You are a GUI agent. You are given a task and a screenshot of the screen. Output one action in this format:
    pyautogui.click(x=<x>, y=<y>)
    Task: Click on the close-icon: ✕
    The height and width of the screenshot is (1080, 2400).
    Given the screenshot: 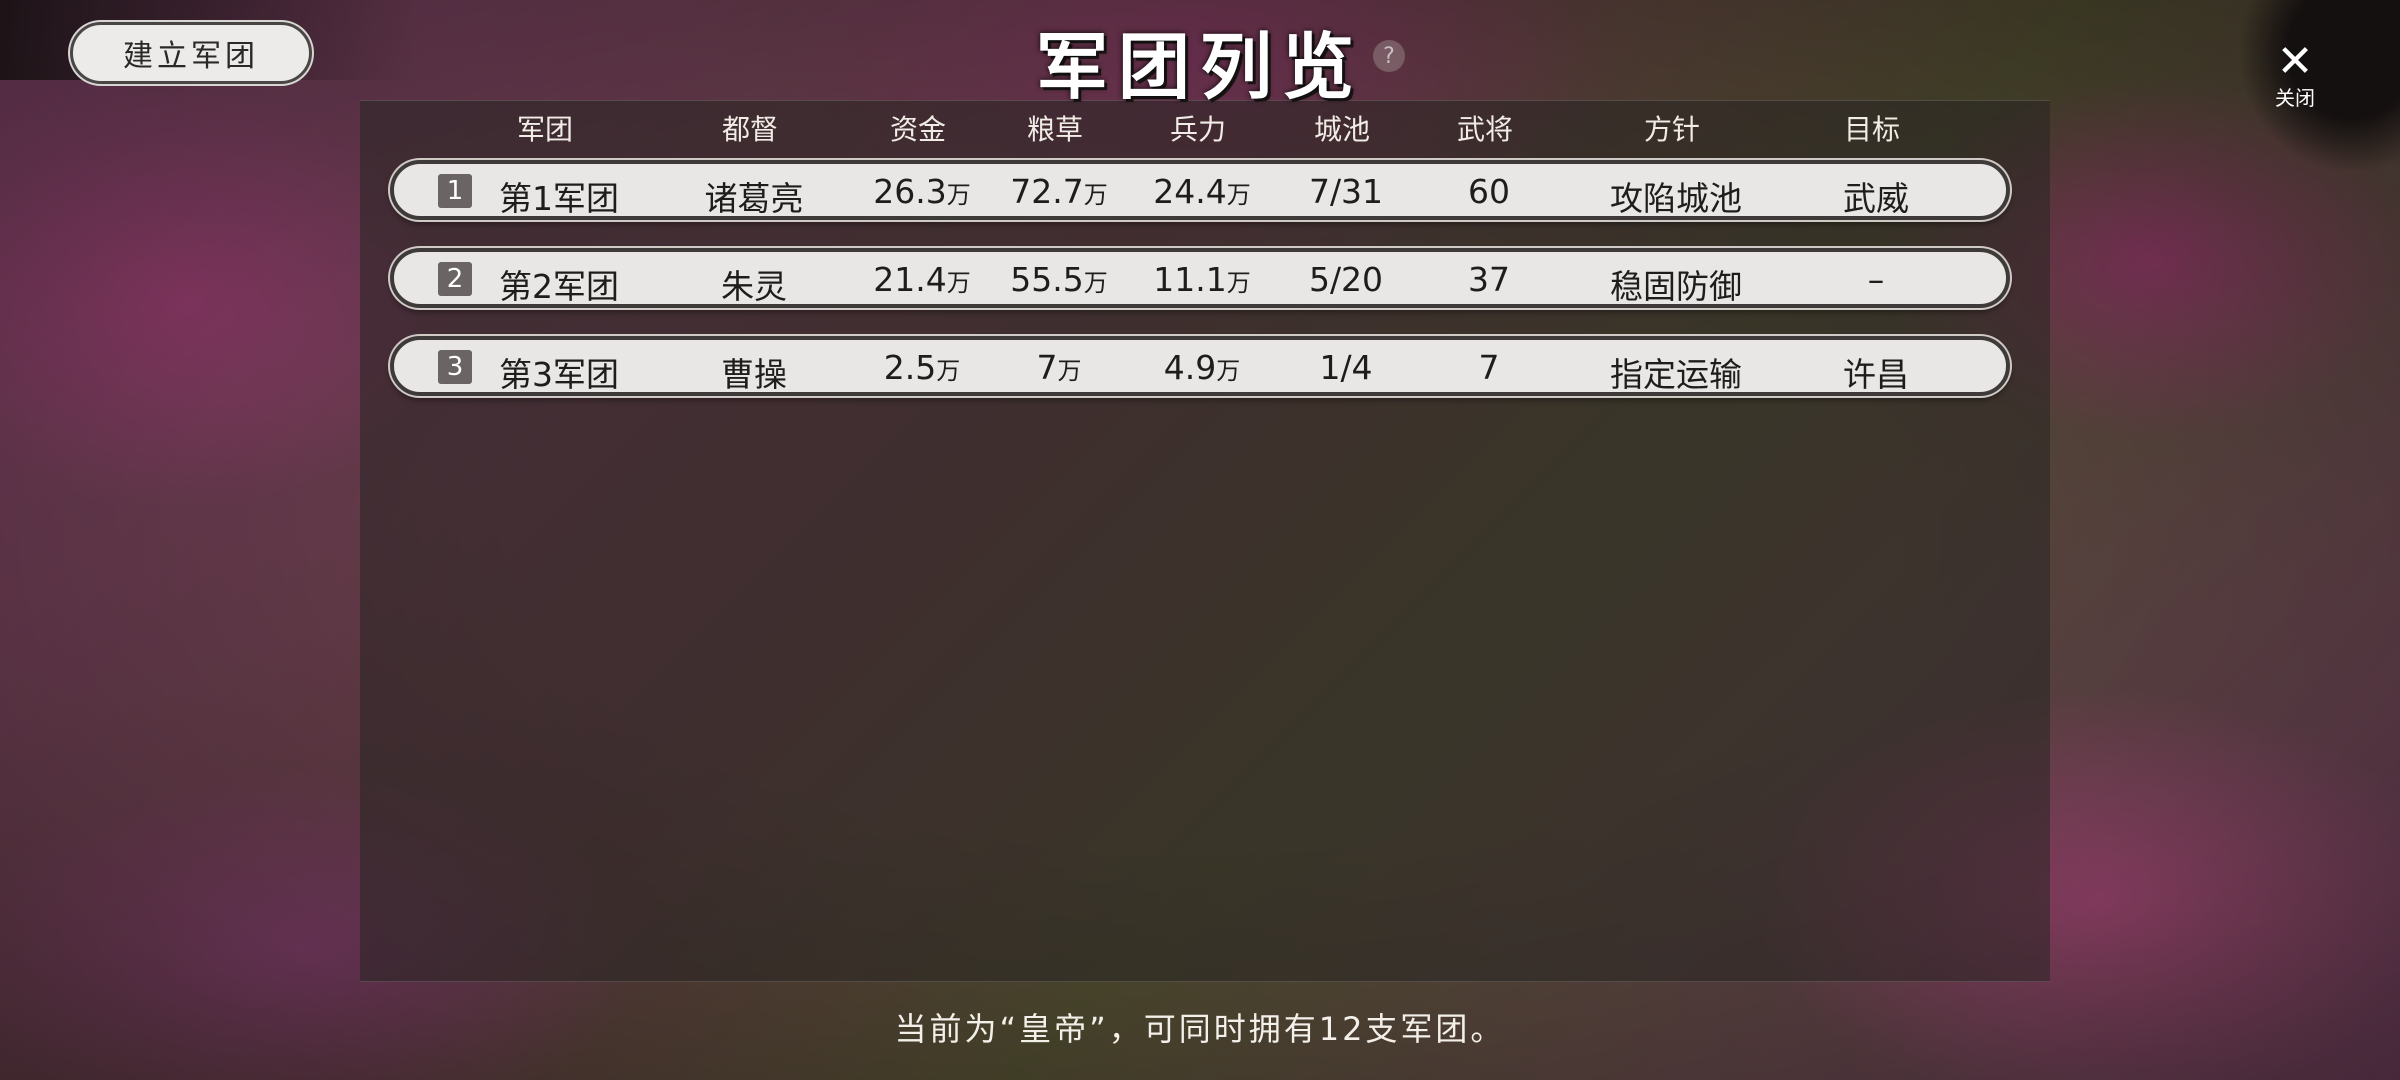 What is the action you would take?
    pyautogui.click(x=2295, y=61)
    